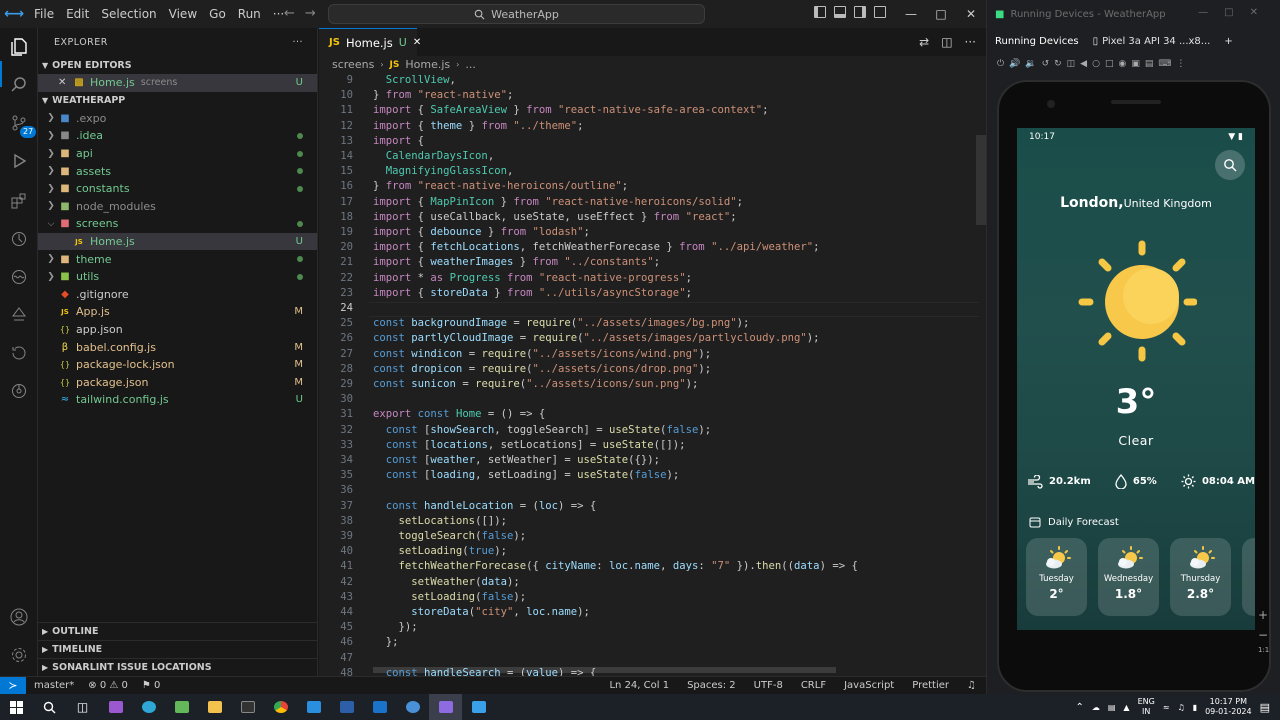 The width and height of the screenshot is (1280, 720). What do you see at coordinates (1046, 64) in the screenshot?
I see `rotate-left-icon: ↺` at bounding box center [1046, 64].